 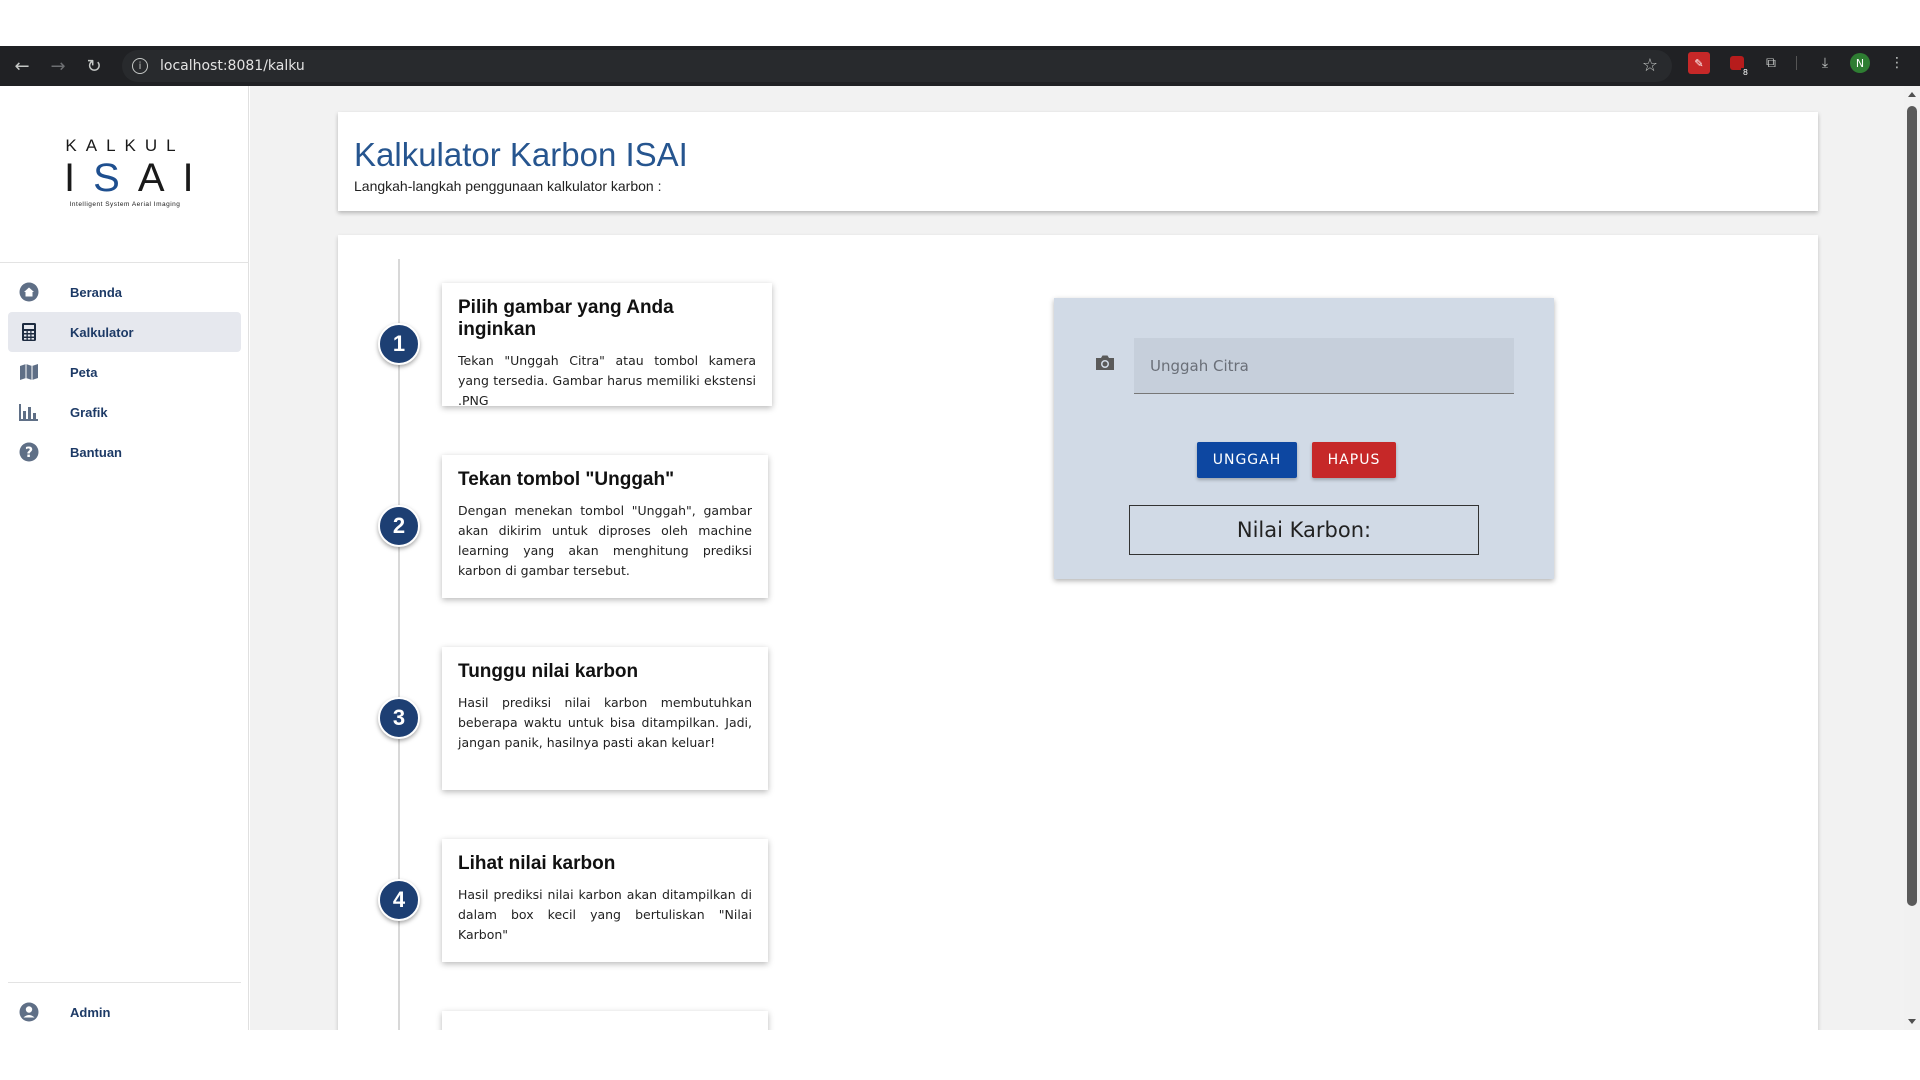 What do you see at coordinates (1699, 63) in the screenshot?
I see `extension-red-icon: ✎` at bounding box center [1699, 63].